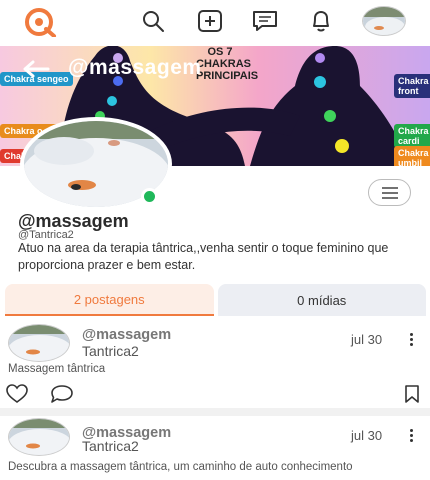 This screenshot has height=480, width=430. I want to click on profile-menu-button, so click(389, 192).